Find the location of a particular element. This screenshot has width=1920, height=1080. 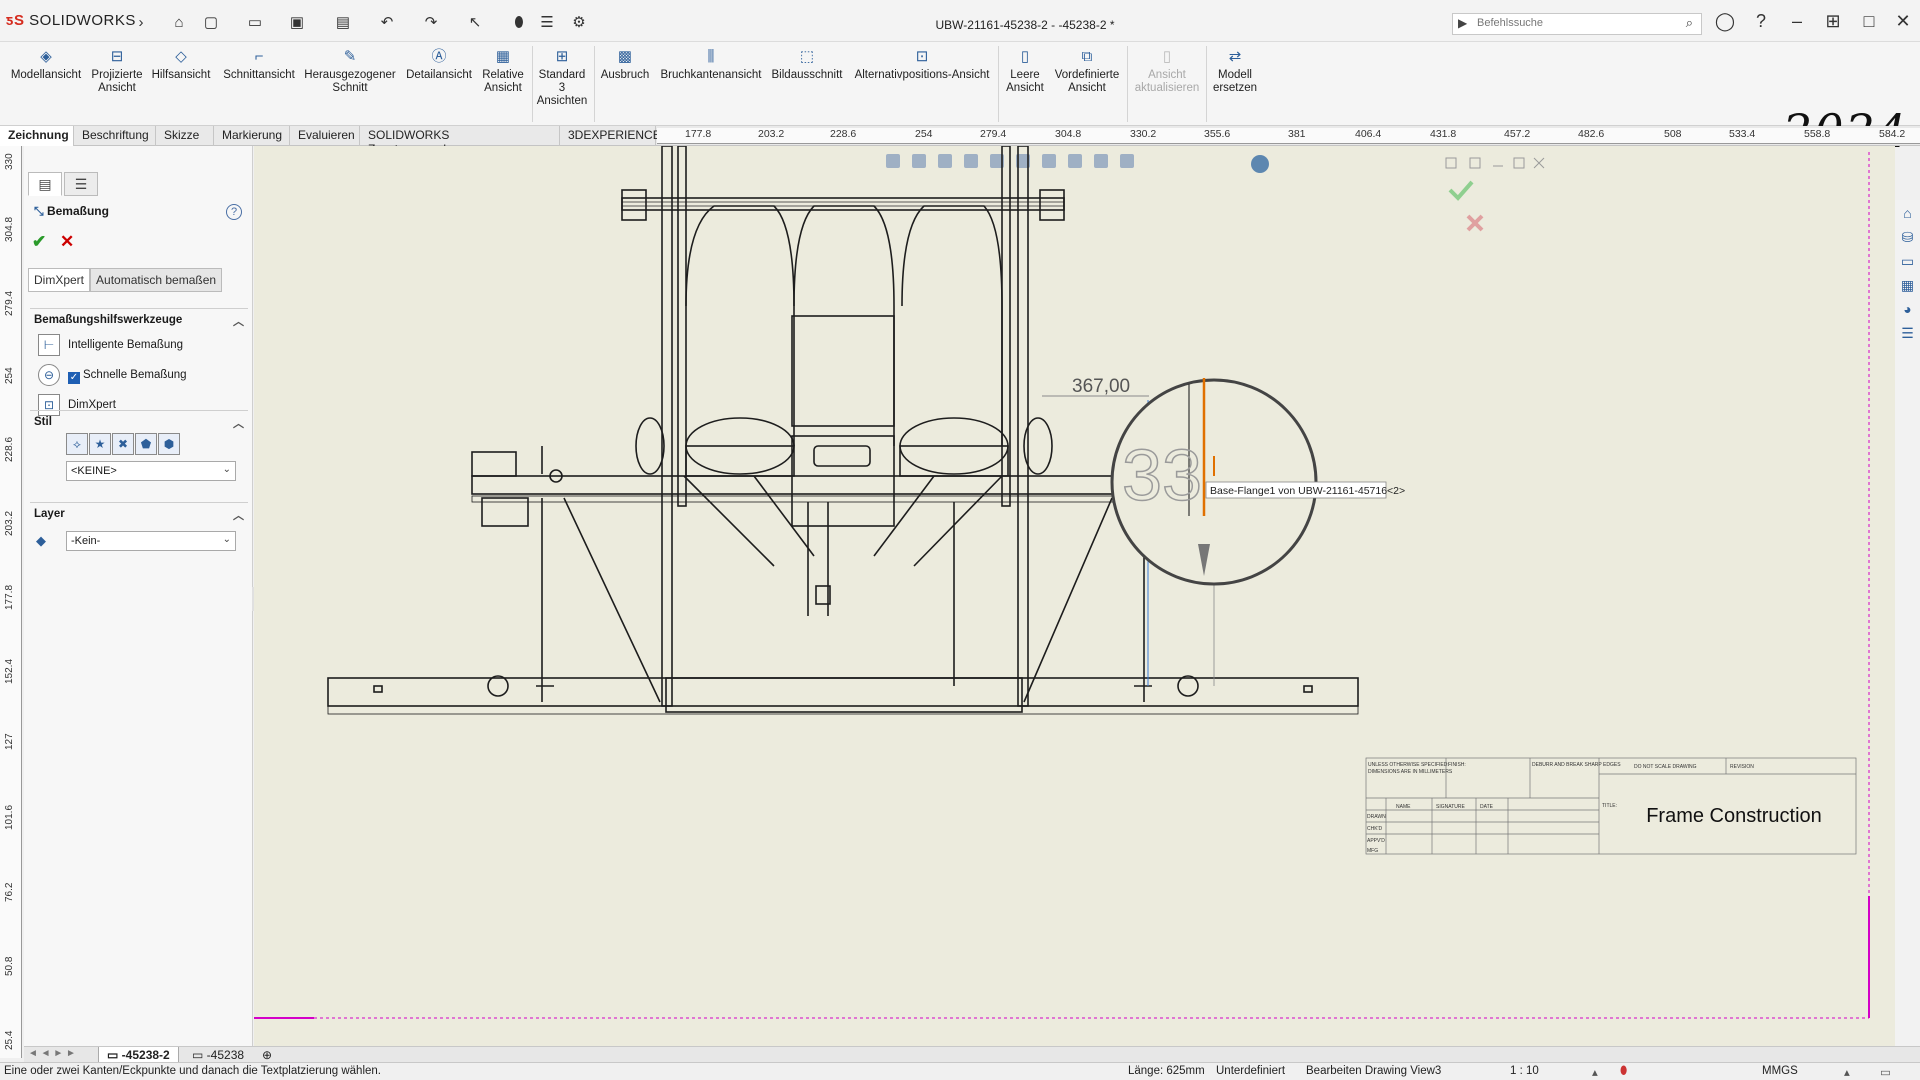

maximize-icon: □ is located at coordinates (1869, 21).